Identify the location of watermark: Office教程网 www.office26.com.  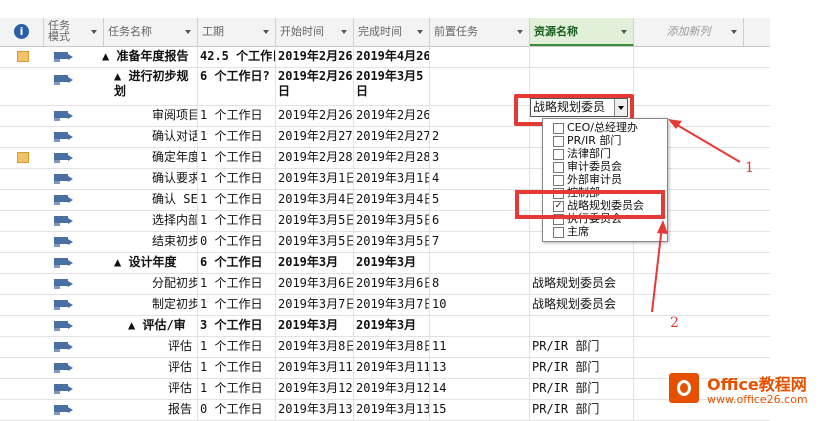
(746, 393).